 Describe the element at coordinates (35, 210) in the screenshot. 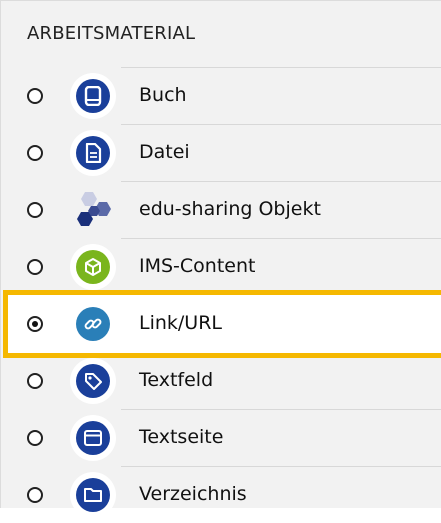

I see `radio-edu-sharing` at that location.